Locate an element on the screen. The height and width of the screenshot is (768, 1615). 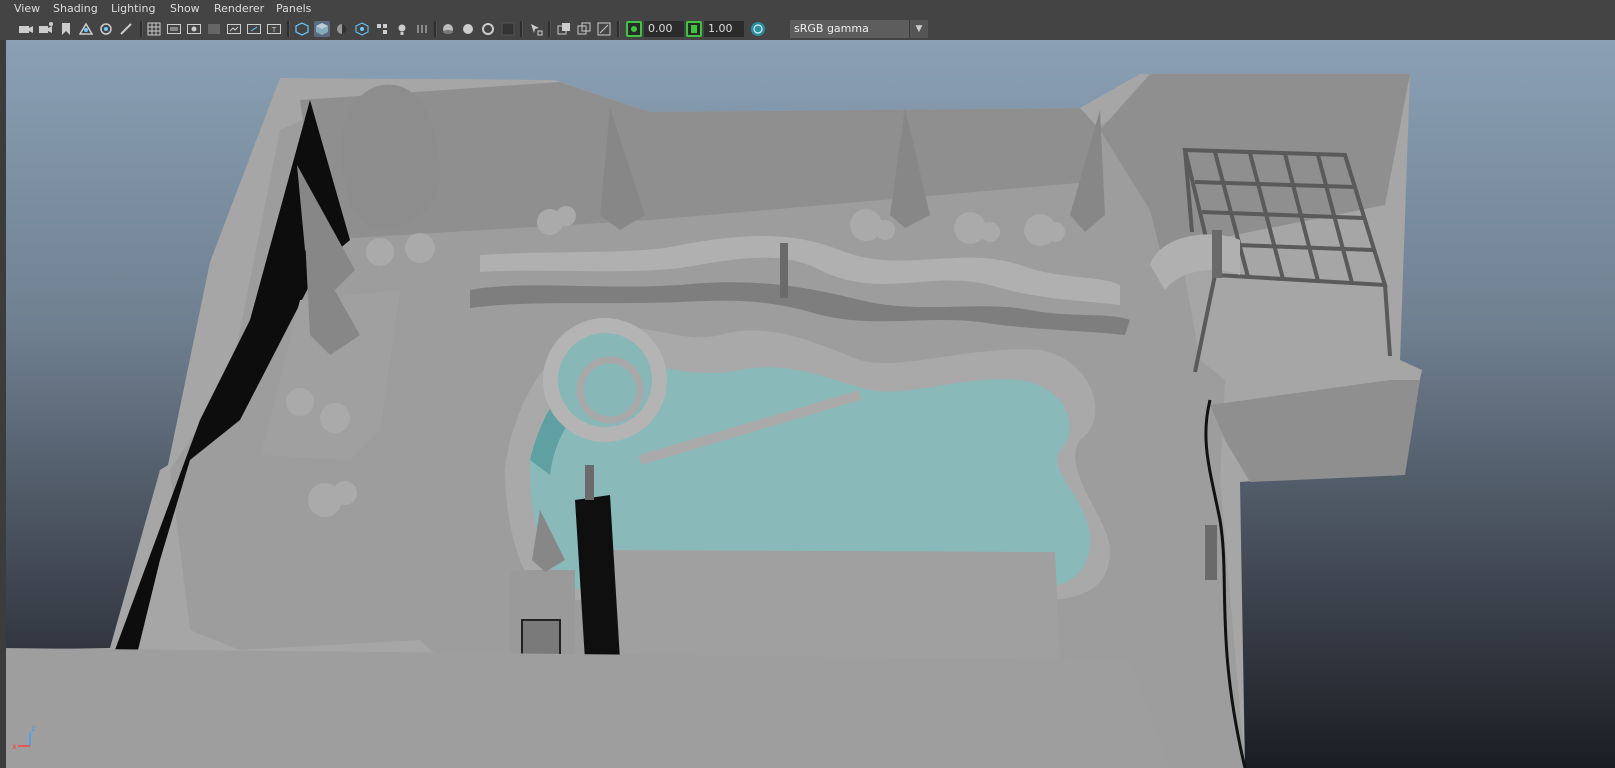
lights-icon is located at coordinates (402, 29).